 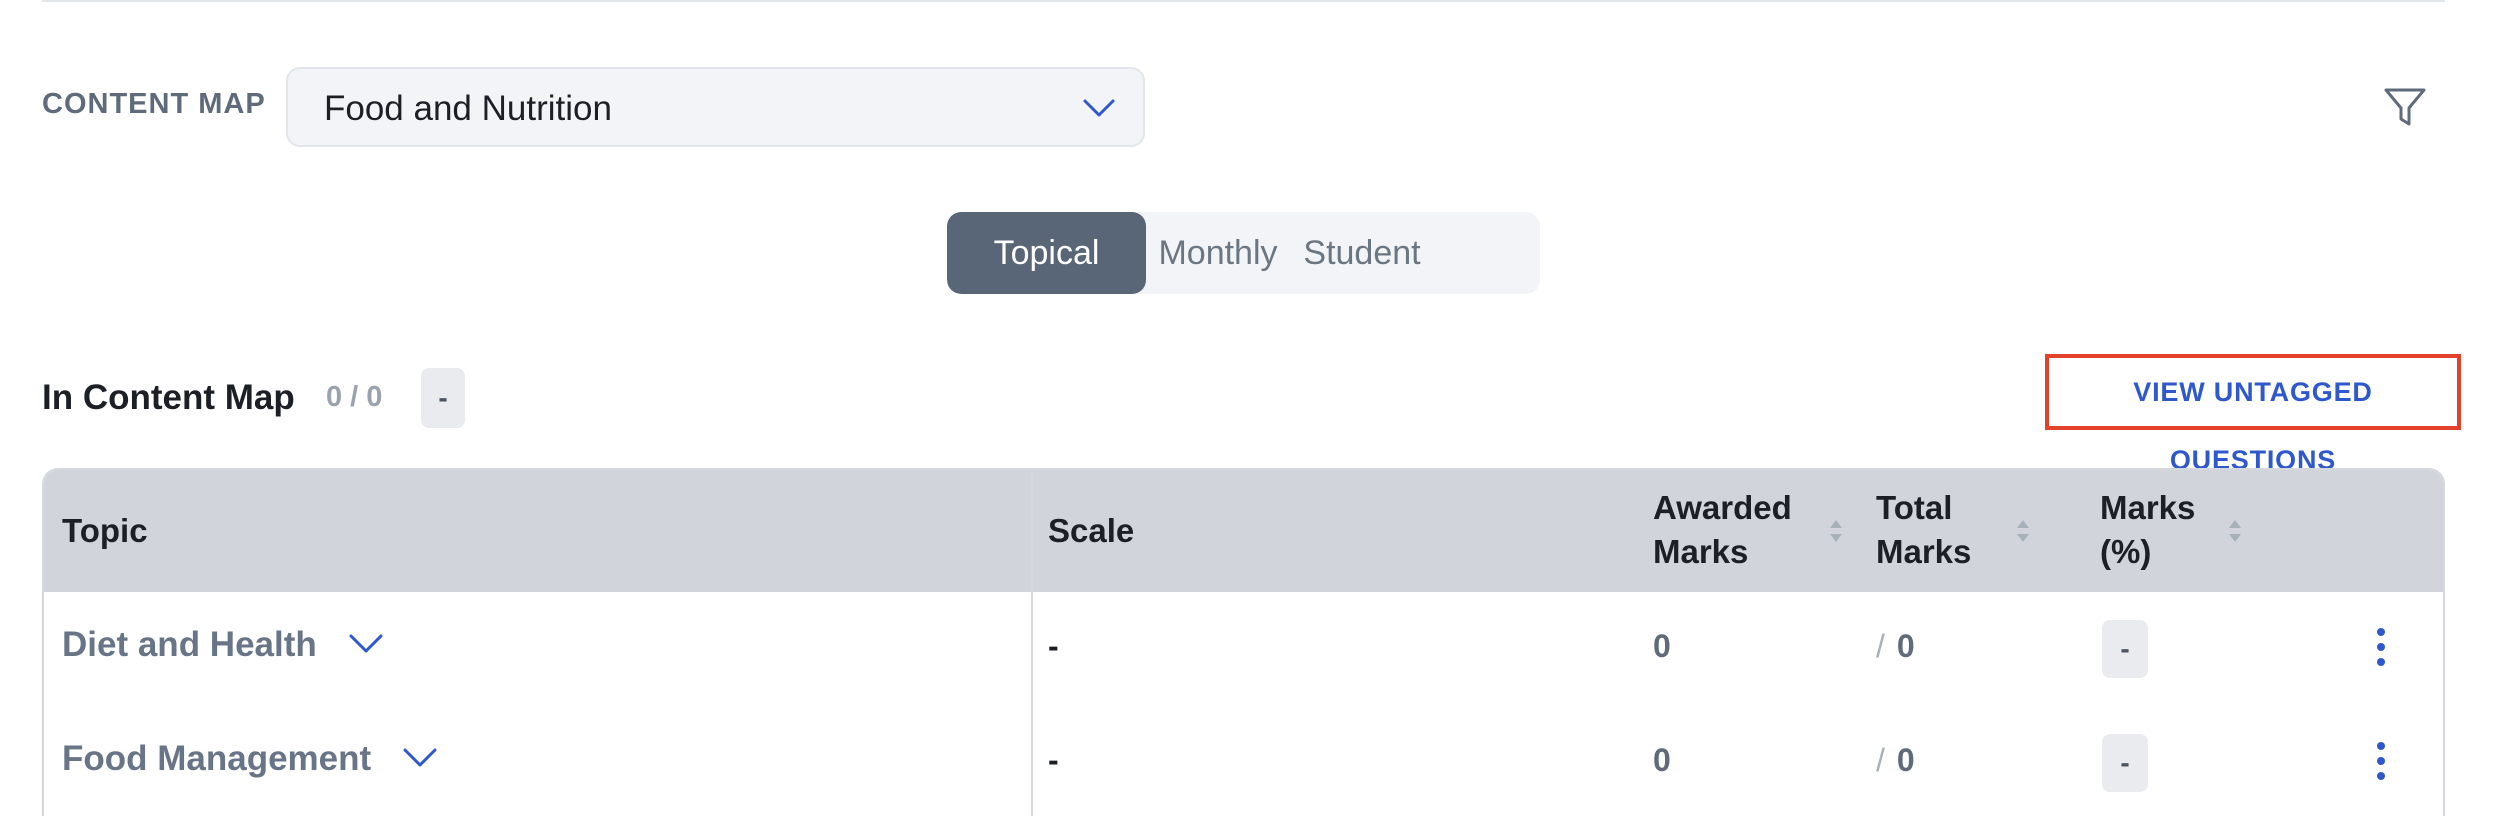 What do you see at coordinates (468, 108) in the screenshot?
I see `content-map-selected-value: Food and Nutrition` at bounding box center [468, 108].